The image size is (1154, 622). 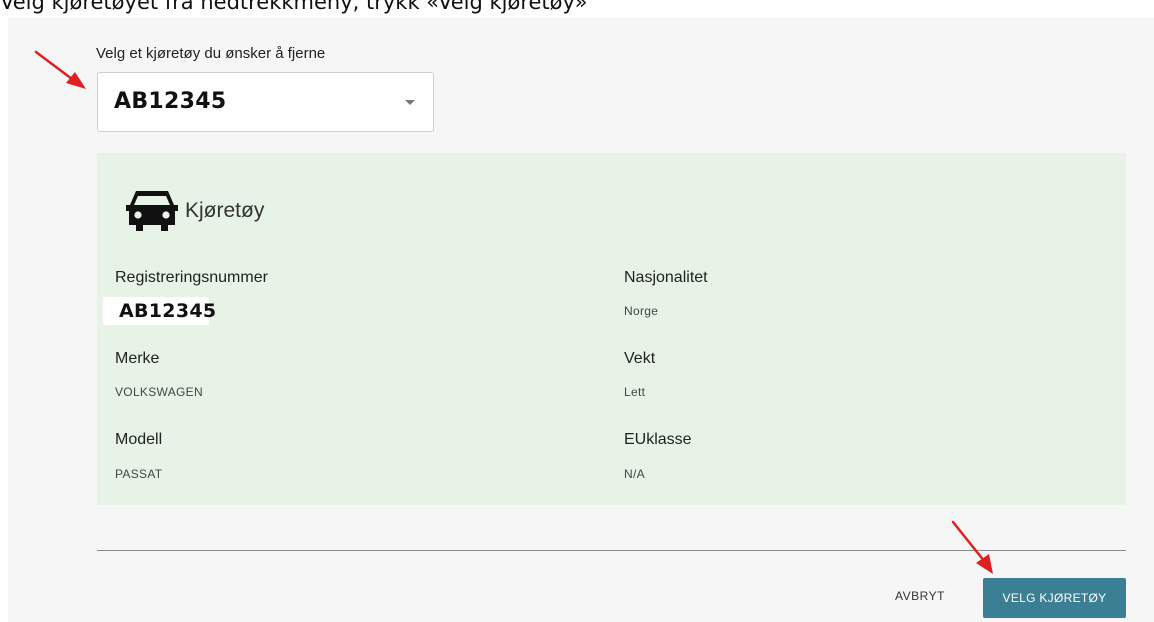 What do you see at coordinates (410, 102) in the screenshot?
I see `chevron-down-icon` at bounding box center [410, 102].